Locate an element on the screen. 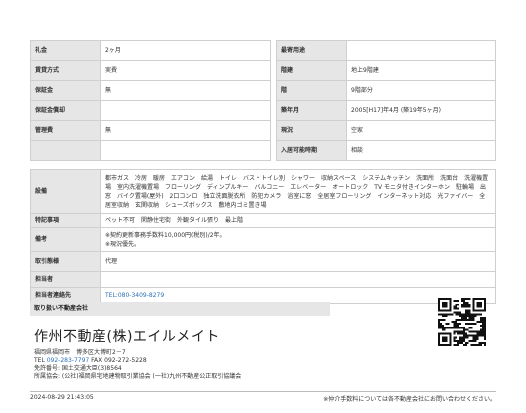 The image size is (526, 413). left-label: 礼金 is located at coordinates (65, 50).